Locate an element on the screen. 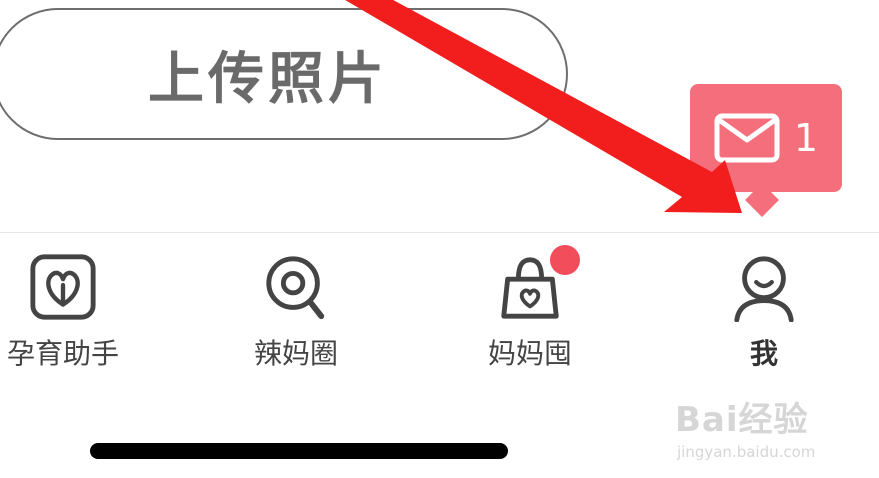 The width and height of the screenshot is (879, 478). watermark-sub: jingyan.baidu.com is located at coordinates (746, 452).